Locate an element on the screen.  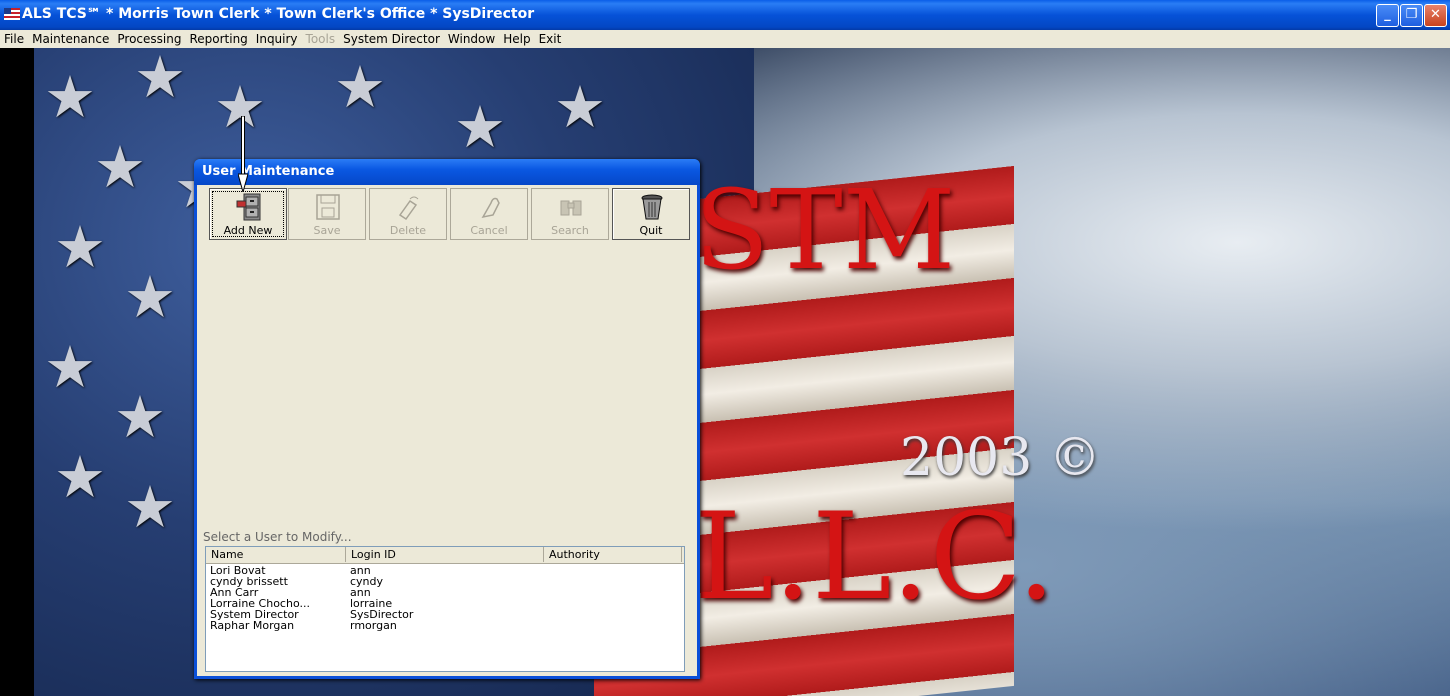
column-header-name: Name is located at coordinates (276, 554).